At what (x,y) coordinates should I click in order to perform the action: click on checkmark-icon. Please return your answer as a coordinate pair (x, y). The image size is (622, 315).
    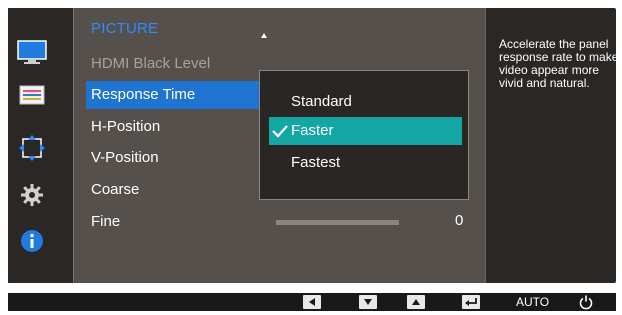
    Looking at the image, I should click on (280, 131).